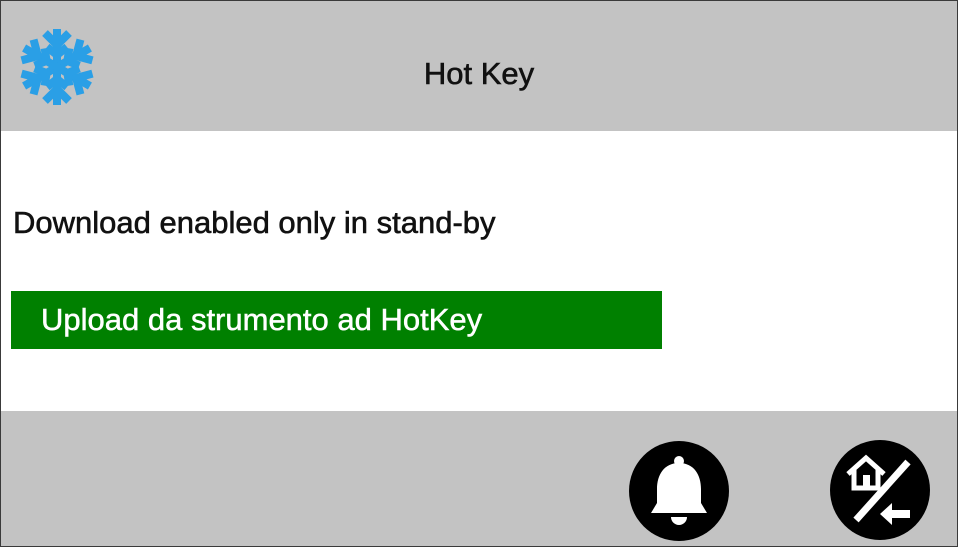 This screenshot has height=547, width=958. What do you see at coordinates (336, 320) in the screenshot?
I see `upload-hotkey-button: Upload da strumento ad HotKey` at bounding box center [336, 320].